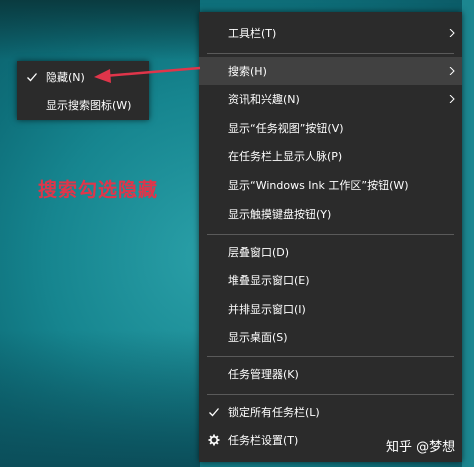 The image size is (474, 467). I want to click on watermark: 知乎 @梦想, so click(421, 447).